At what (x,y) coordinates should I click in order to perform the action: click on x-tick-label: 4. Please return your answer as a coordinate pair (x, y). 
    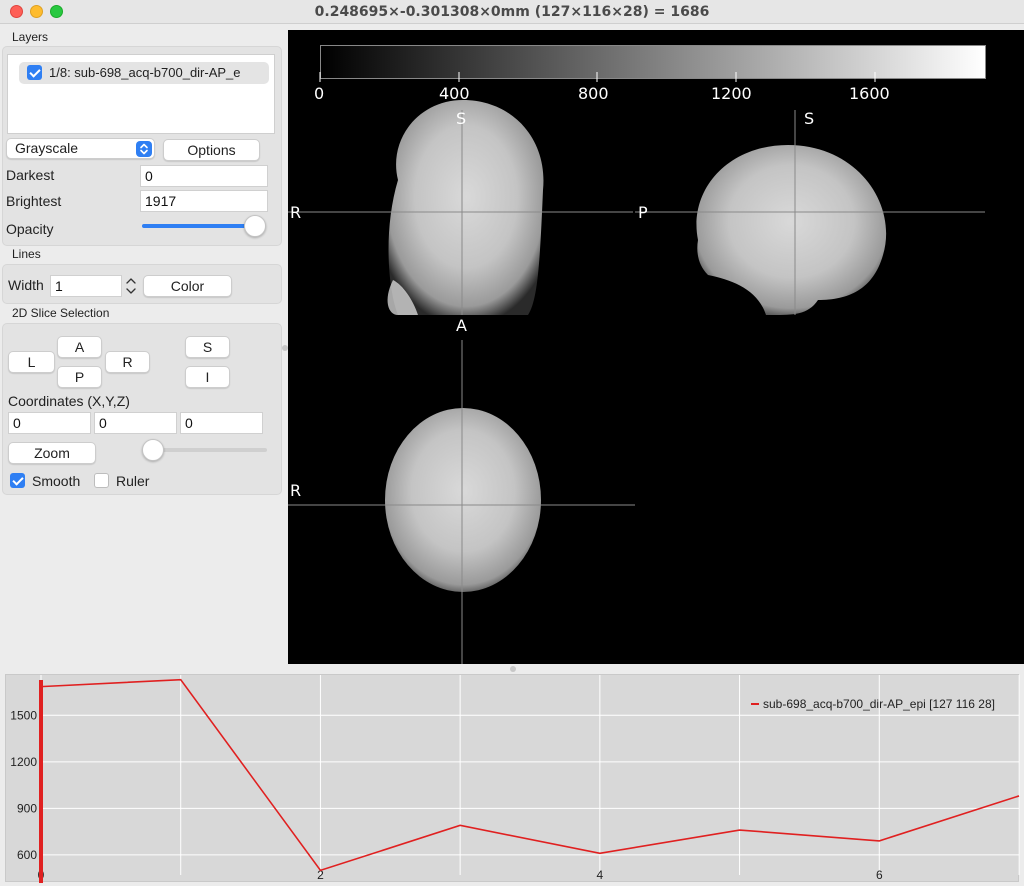
    Looking at the image, I should click on (600, 875).